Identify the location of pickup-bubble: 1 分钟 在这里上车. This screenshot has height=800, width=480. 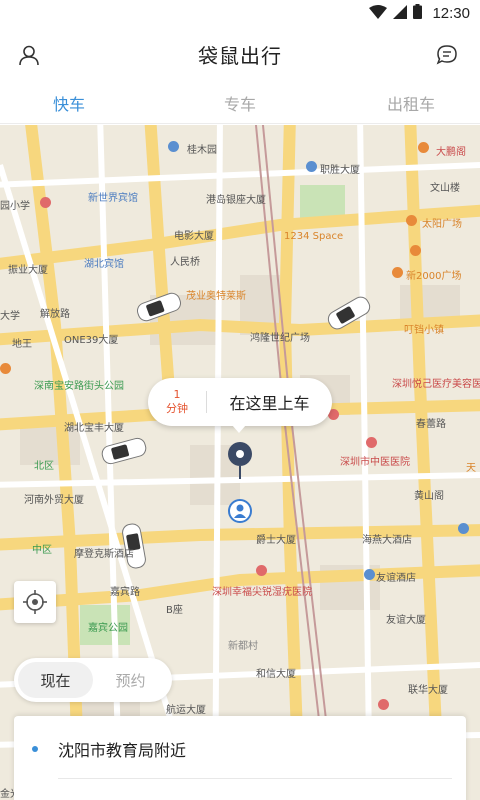
(240, 405).